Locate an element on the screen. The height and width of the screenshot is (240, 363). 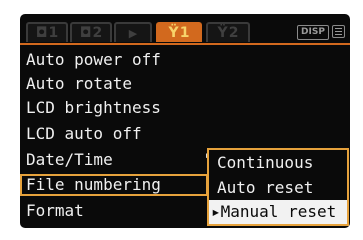
tab-setup-1: Ϋ1 is located at coordinates (179, 32).